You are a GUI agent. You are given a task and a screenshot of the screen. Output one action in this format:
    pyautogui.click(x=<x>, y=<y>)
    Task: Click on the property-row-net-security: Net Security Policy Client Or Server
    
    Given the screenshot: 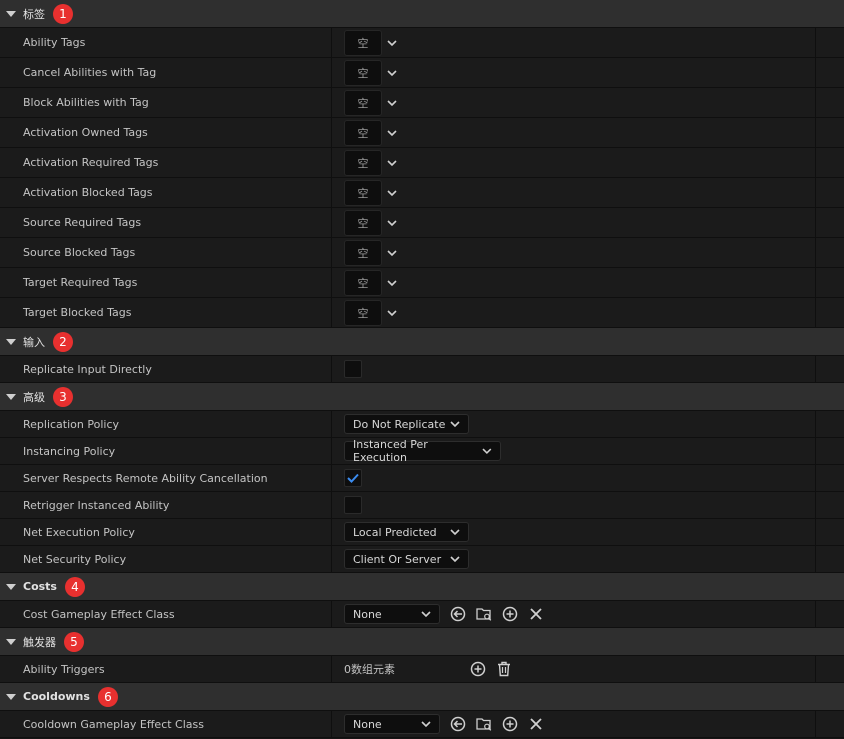 What is the action you would take?
    pyautogui.click(x=422, y=559)
    